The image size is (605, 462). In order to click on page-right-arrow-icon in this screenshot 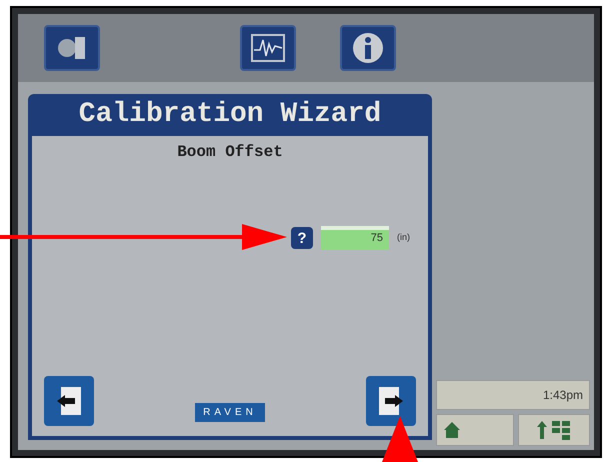, I will do `click(391, 401)`.